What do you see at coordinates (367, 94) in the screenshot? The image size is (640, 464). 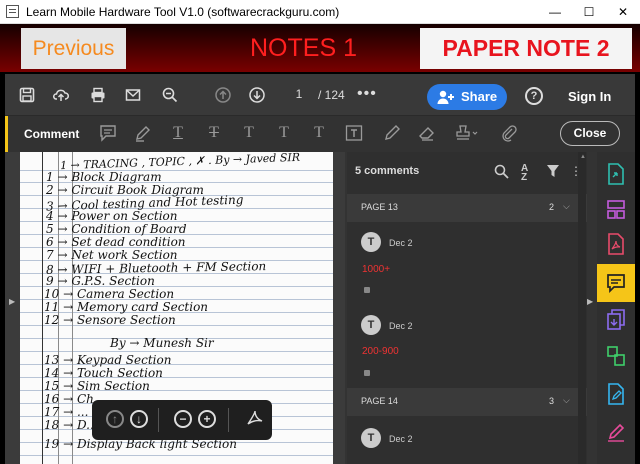 I see `more-options-button: •••` at bounding box center [367, 94].